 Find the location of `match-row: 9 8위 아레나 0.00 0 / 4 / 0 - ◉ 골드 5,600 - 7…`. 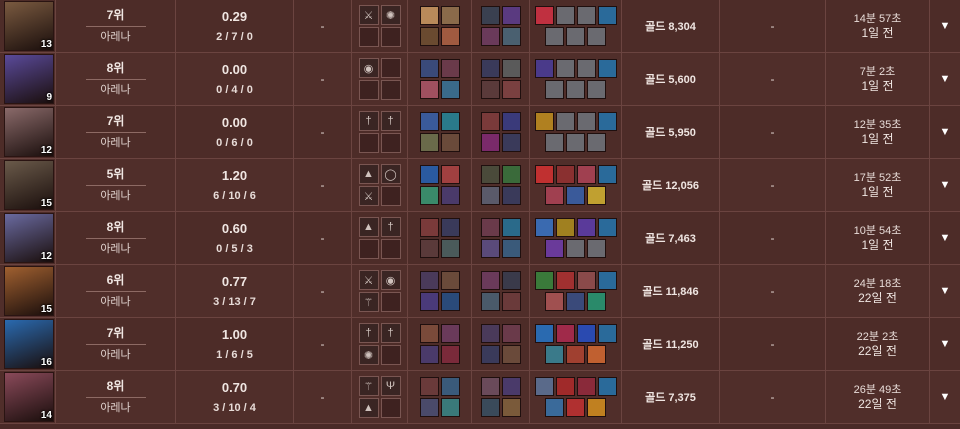

match-row: 9 8위 아레나 0.00 0 / 4 / 0 - ◉ 골드 5,600 - 7… is located at coordinates (480, 79).